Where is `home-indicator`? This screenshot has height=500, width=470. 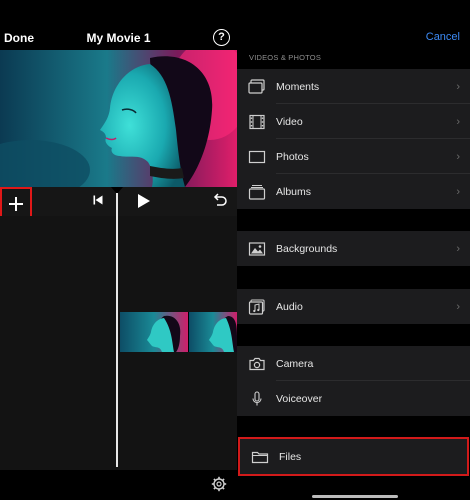
home-indicator is located at coordinates (355, 496).